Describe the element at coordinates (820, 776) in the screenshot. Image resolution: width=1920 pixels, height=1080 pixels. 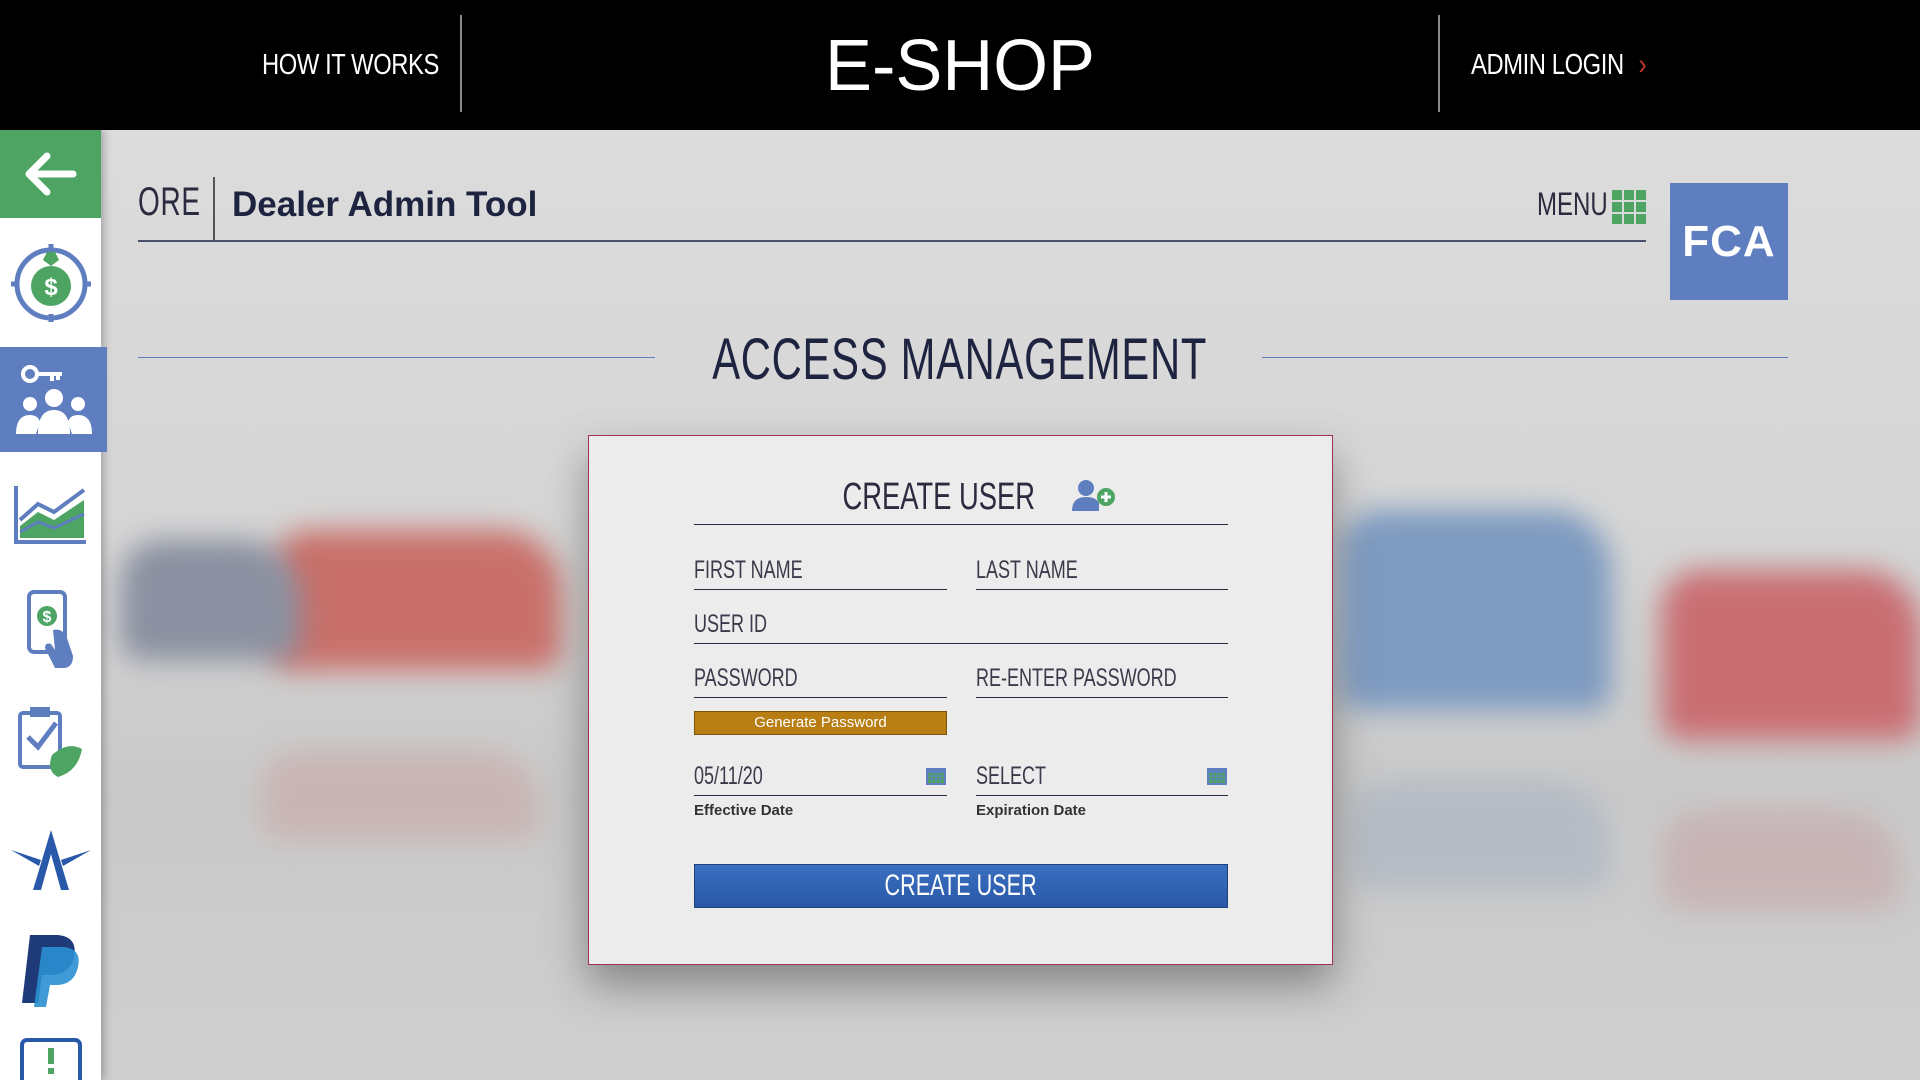
I see `effective-date-field: 05/11/20` at that location.